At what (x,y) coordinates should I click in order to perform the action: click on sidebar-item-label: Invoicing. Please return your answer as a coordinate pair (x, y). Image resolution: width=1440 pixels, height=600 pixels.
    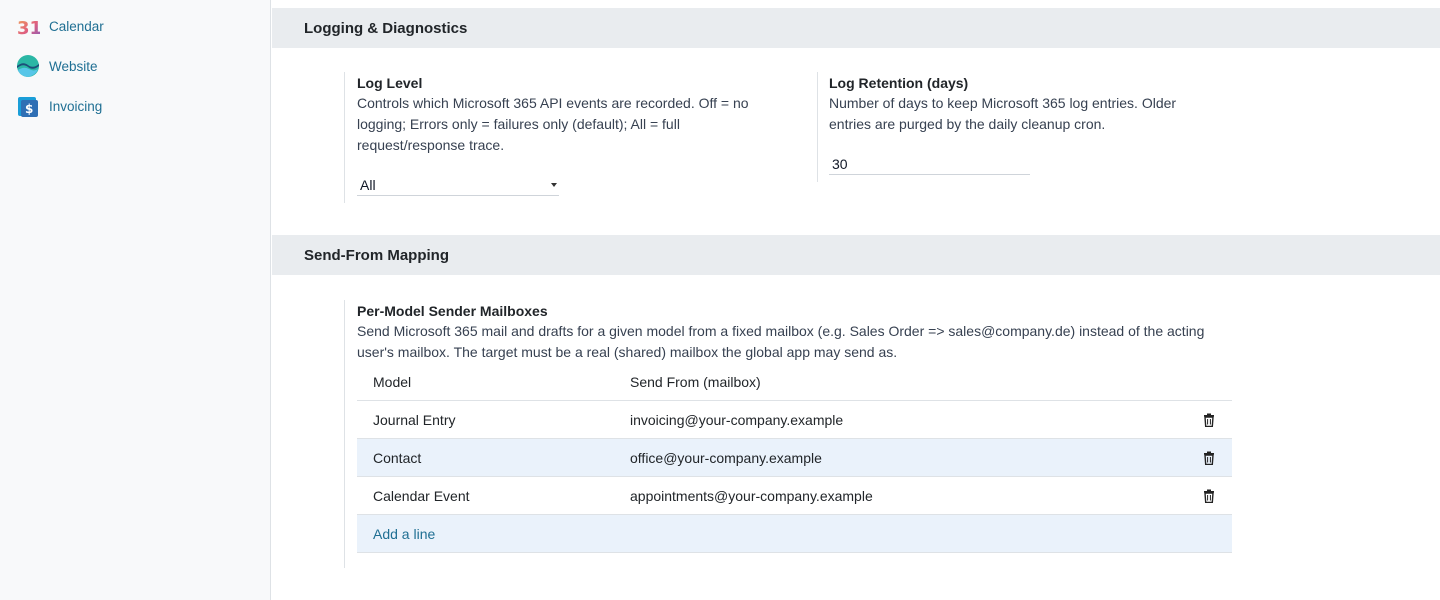
    Looking at the image, I should click on (76, 106).